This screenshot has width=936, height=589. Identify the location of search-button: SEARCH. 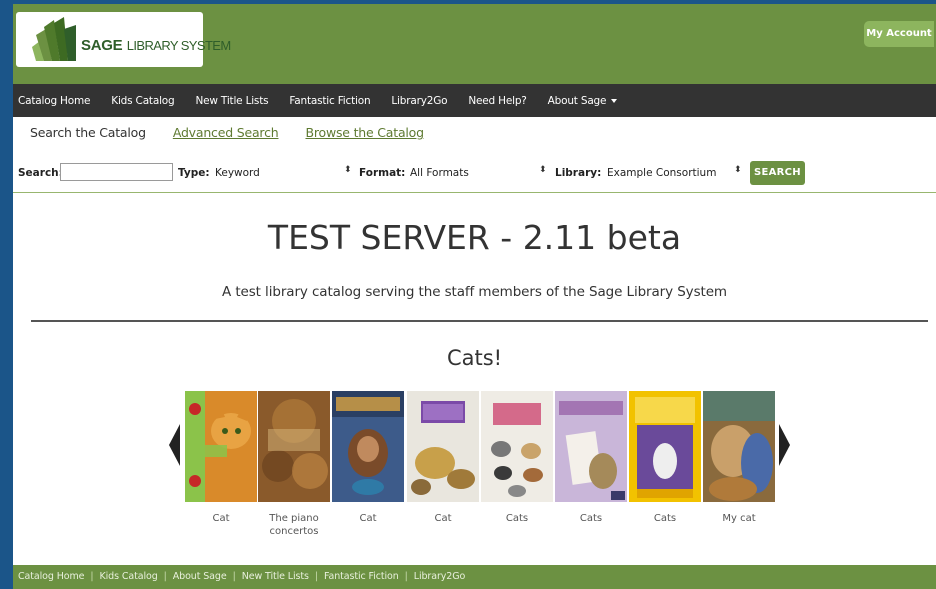
(777, 173).